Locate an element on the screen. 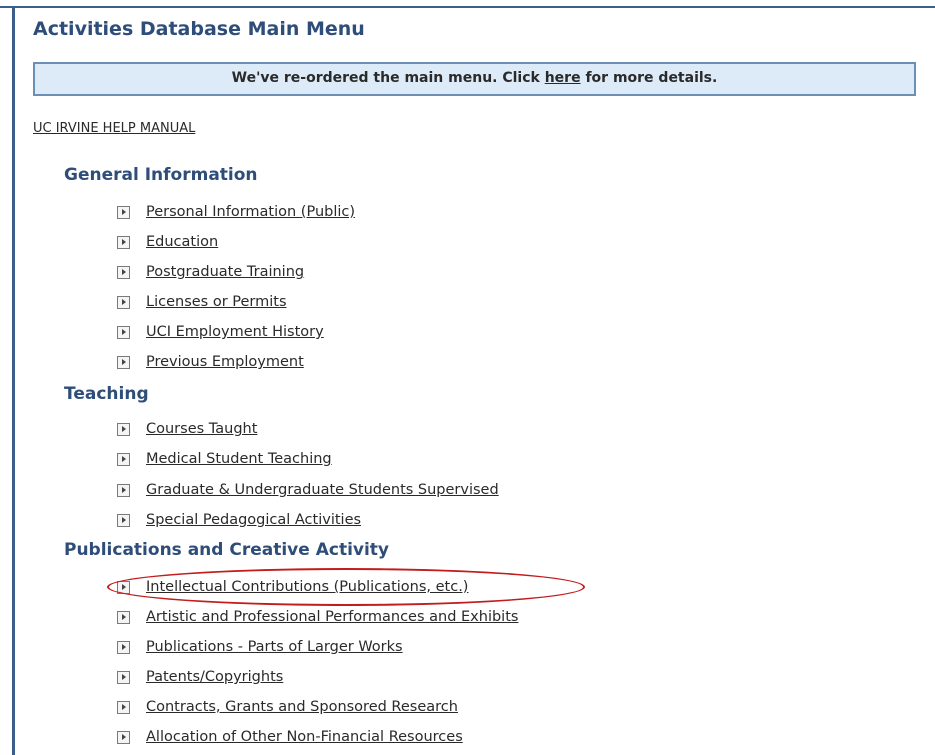 This screenshot has width=935, height=755. menu-item-personal-information: Personal Information (Public) is located at coordinates (236, 212).